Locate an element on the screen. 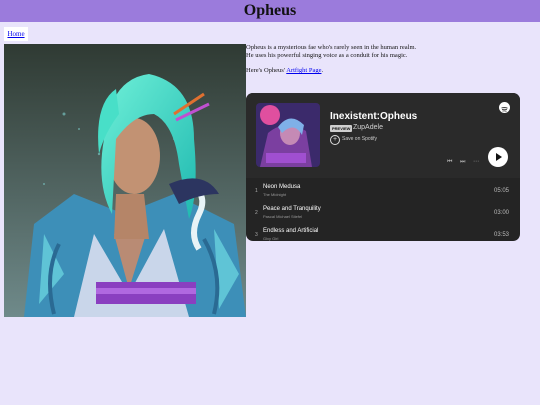 The image size is (540, 405). track-artist: The Midnight is located at coordinates (275, 194).